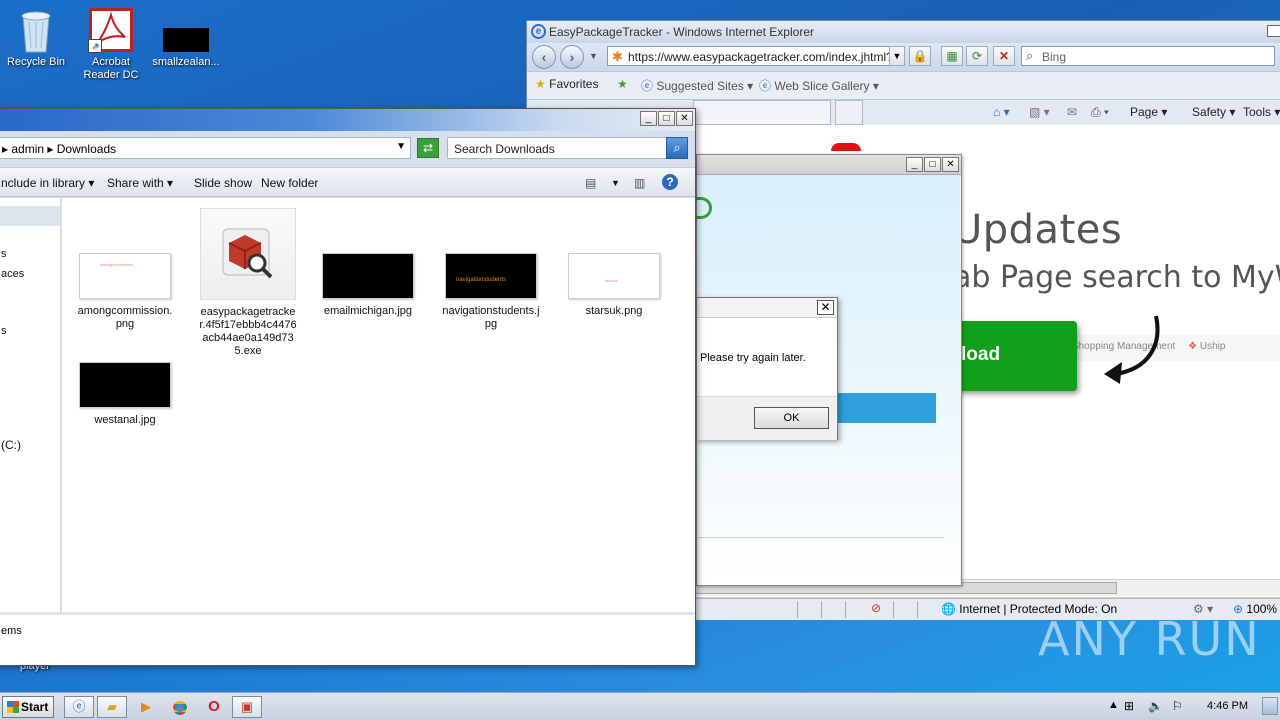  What do you see at coordinates (1213, 112) in the screenshot?
I see `safety-menu: Safety ▾` at bounding box center [1213, 112].